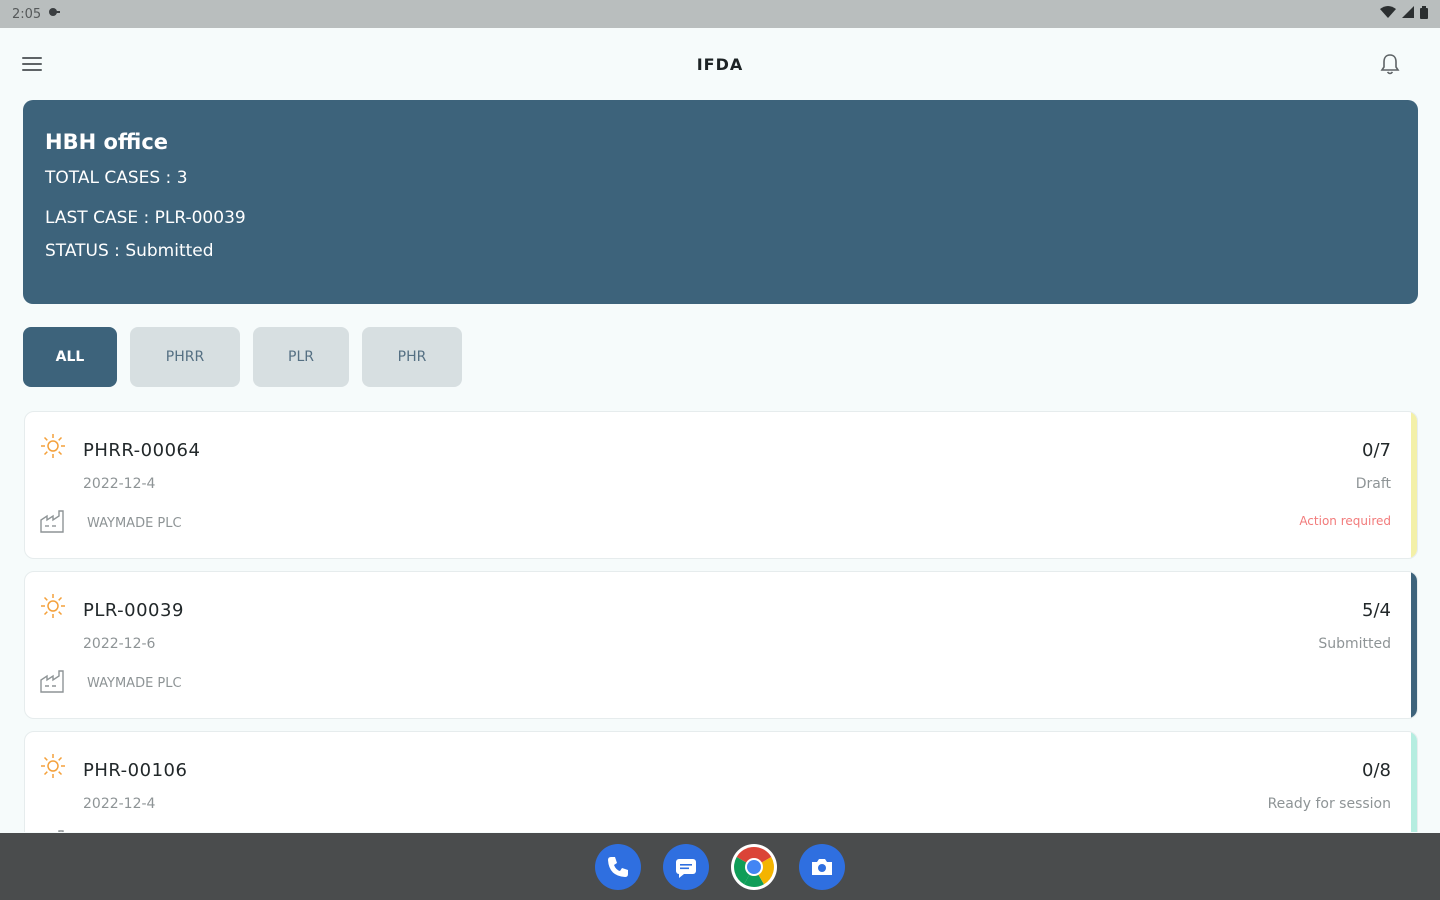 The width and height of the screenshot is (1440, 900). What do you see at coordinates (618, 866) in the screenshot?
I see `phone-icon` at bounding box center [618, 866].